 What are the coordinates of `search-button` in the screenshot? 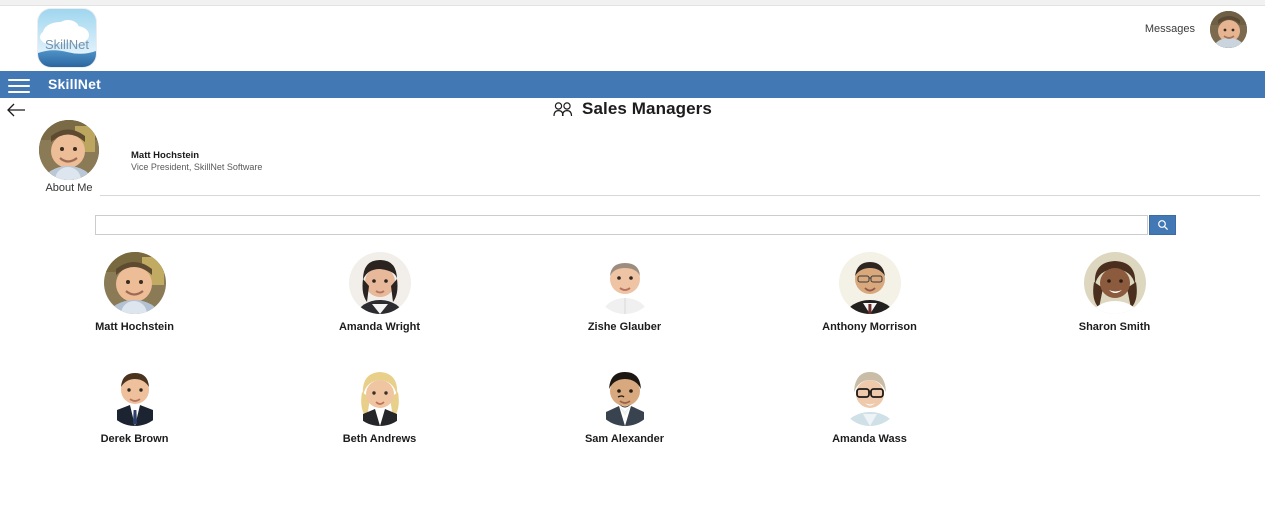 It's located at (1162, 225).